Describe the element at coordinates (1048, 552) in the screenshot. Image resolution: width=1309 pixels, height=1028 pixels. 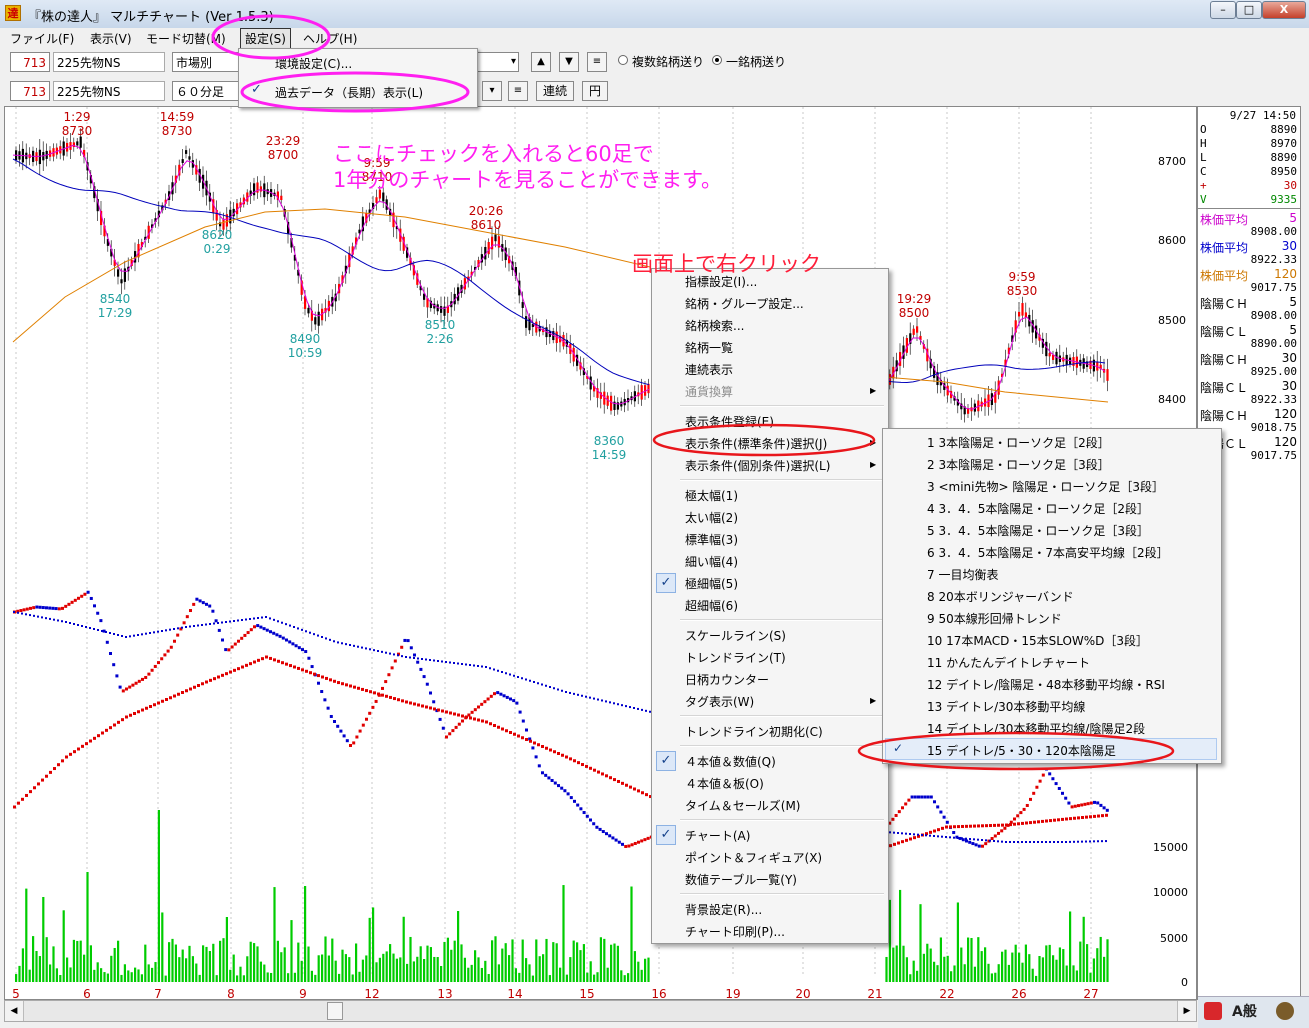
I see `submenu-item: 6 3．4．5本陰陽足・7本高安平均線［2段］` at that location.